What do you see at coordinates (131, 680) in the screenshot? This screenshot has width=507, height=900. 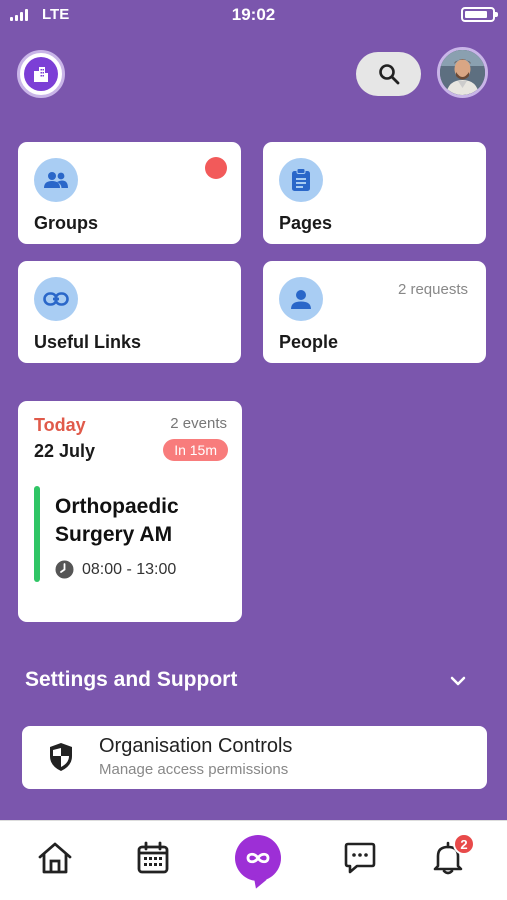 I see `settings-section-title: Settings and Support` at bounding box center [131, 680].